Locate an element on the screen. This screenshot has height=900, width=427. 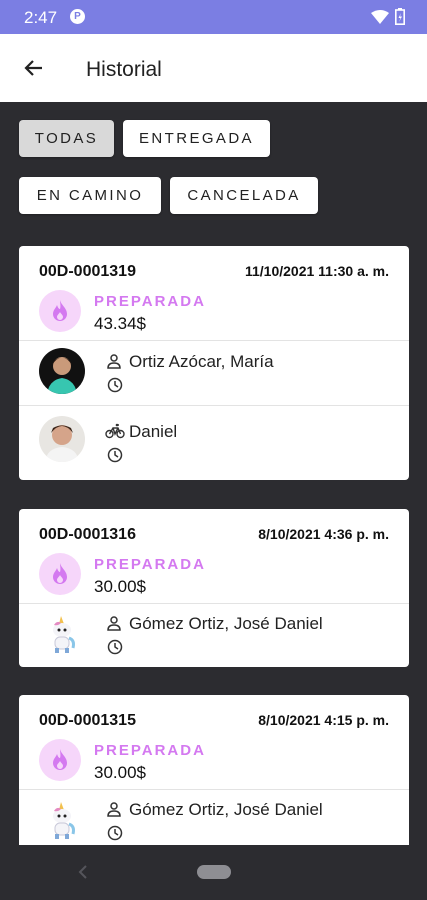
system-icons is located at coordinates (388, 16).